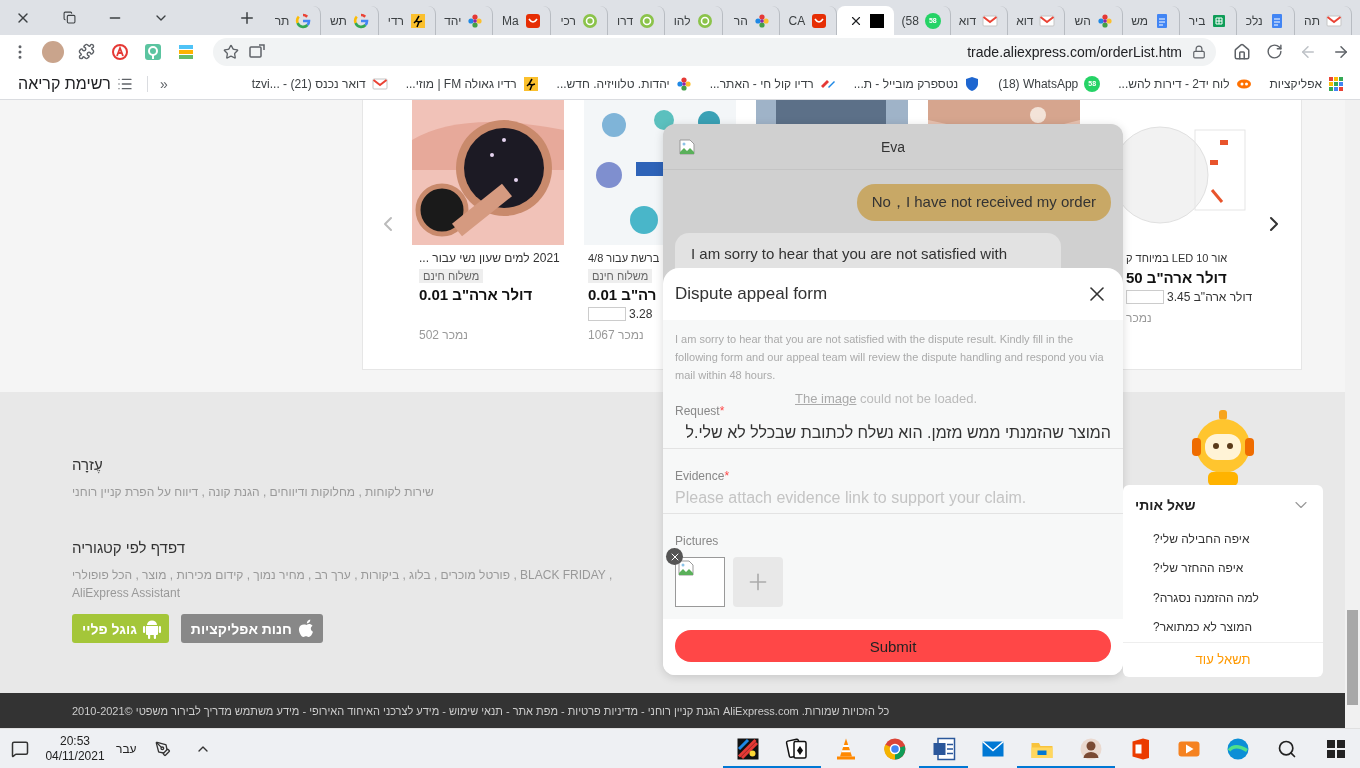  I want to click on form-intro: I am sorry to hear that you are not satisfied with the dispute result. Kindly fill in the following form and our appeal team will review the dispute handling and respond you via mail within 48 hours., so click(889, 357).